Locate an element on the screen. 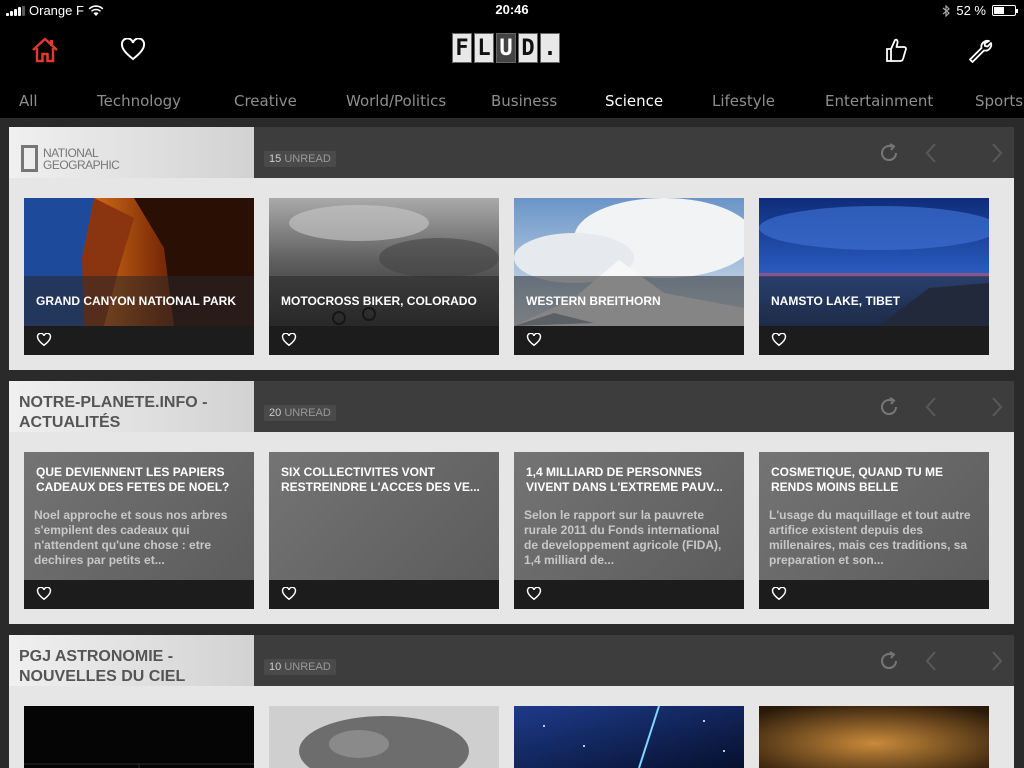 This screenshot has height=768, width=1024. app-toolbar: F L U D . is located at coordinates (512, 51).